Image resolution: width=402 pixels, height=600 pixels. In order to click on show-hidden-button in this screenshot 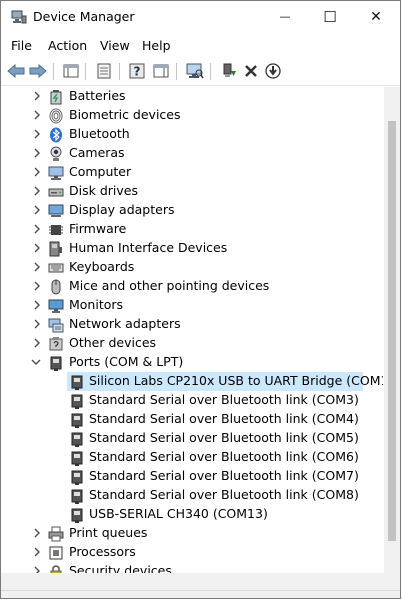, I will do `click(104, 71)`.